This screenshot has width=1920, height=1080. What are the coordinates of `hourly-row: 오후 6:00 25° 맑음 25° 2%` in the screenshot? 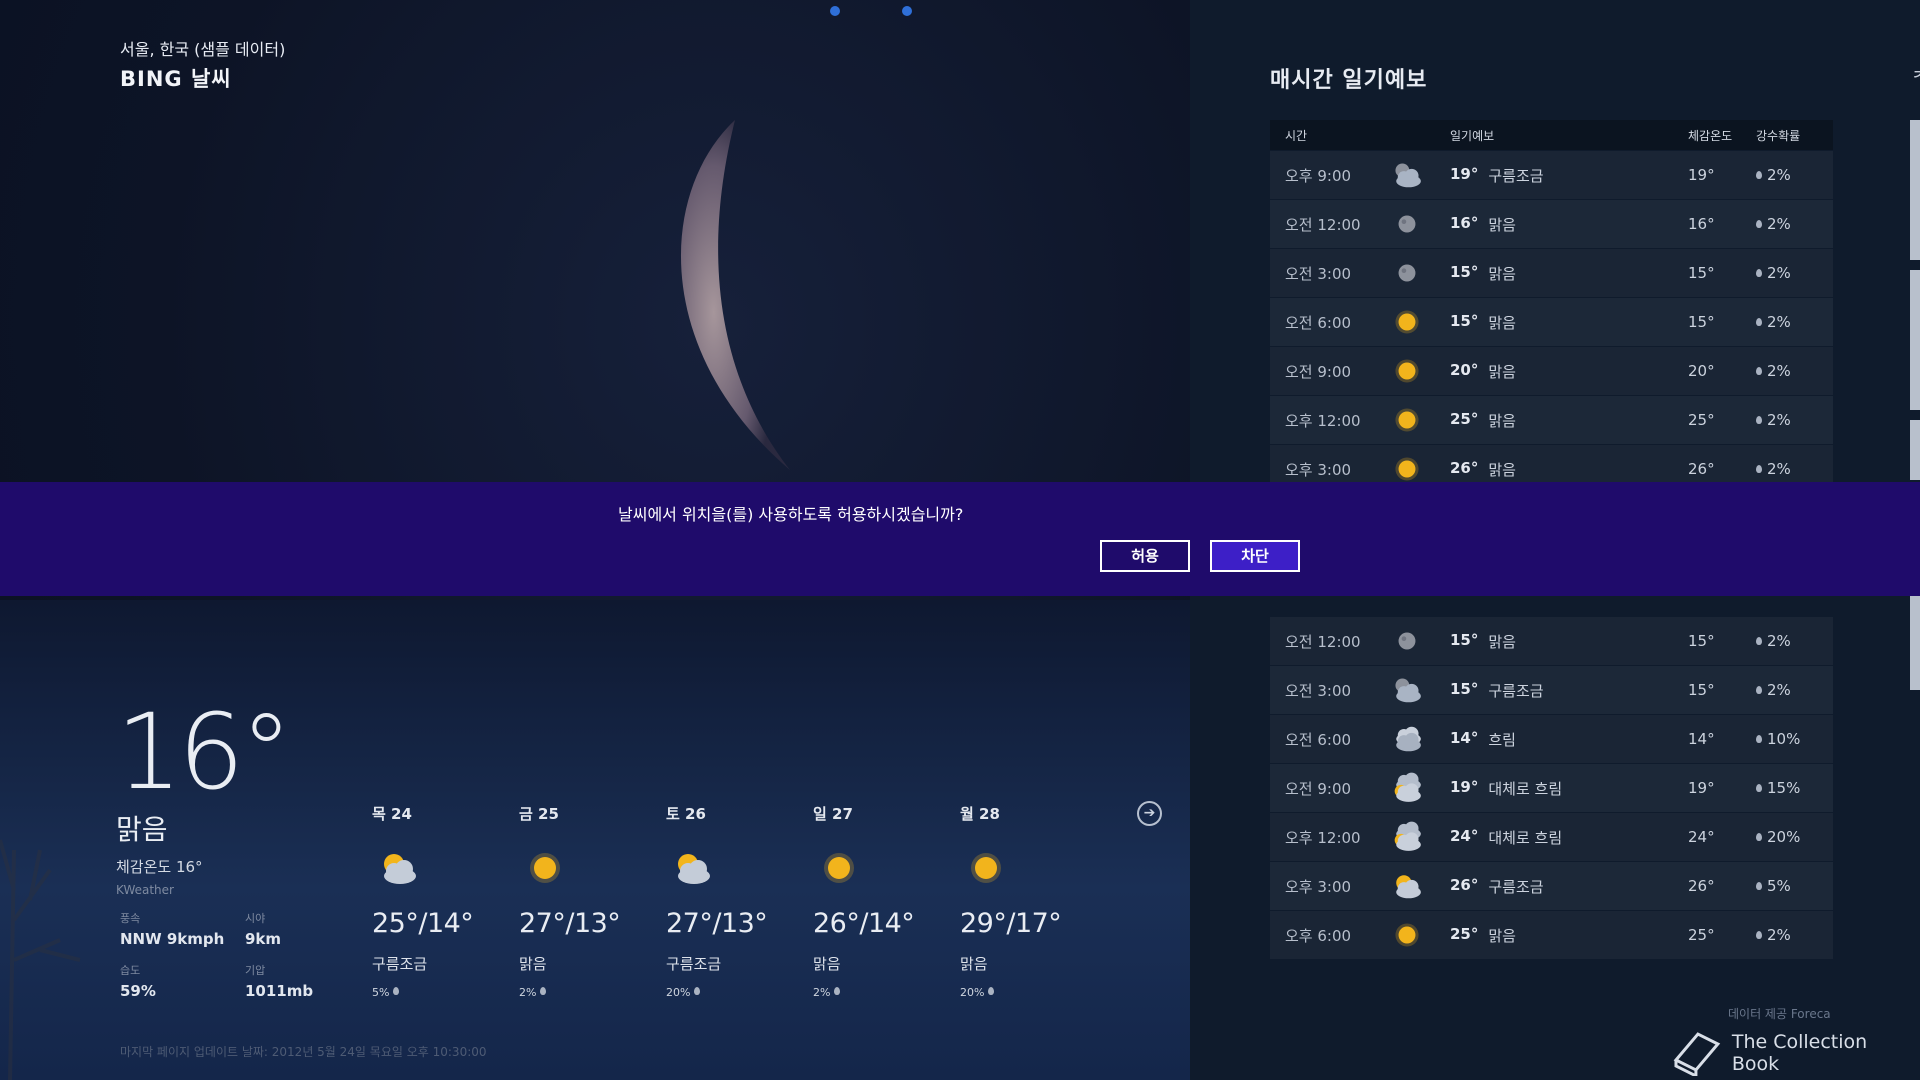 It's located at (1551, 935).